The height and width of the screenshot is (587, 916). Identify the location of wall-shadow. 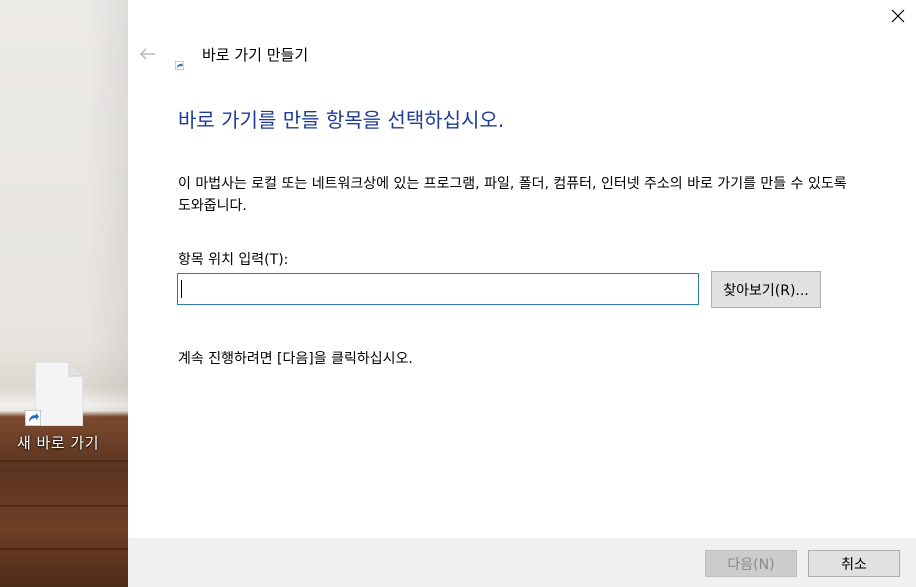
(108, 210).